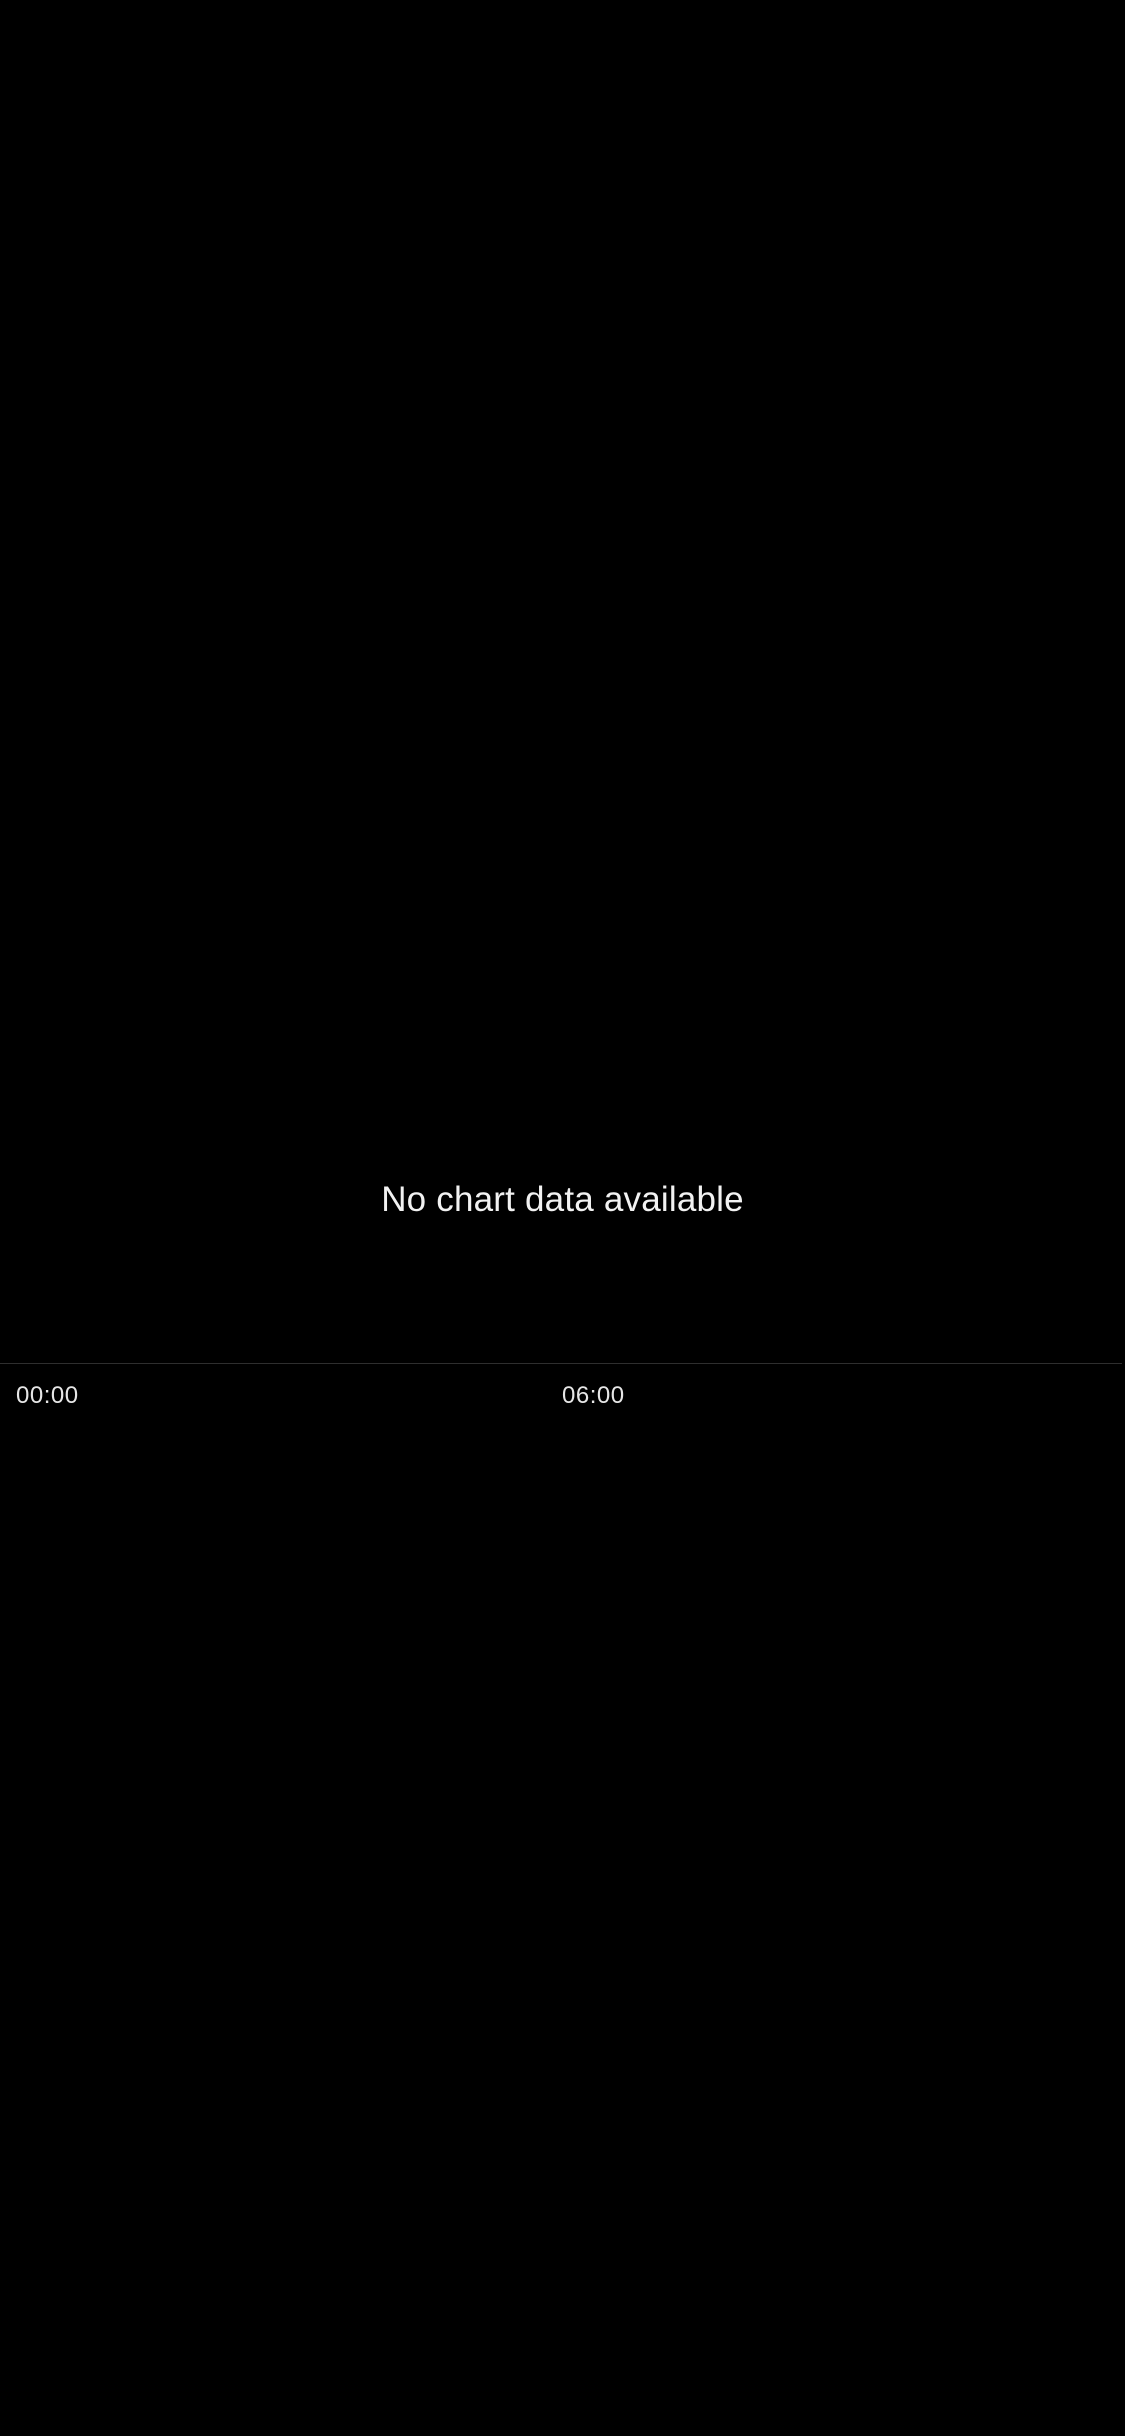 This screenshot has width=1125, height=2436. What do you see at coordinates (562, 1199) in the screenshot?
I see `empty-chart-message: No chart data available` at bounding box center [562, 1199].